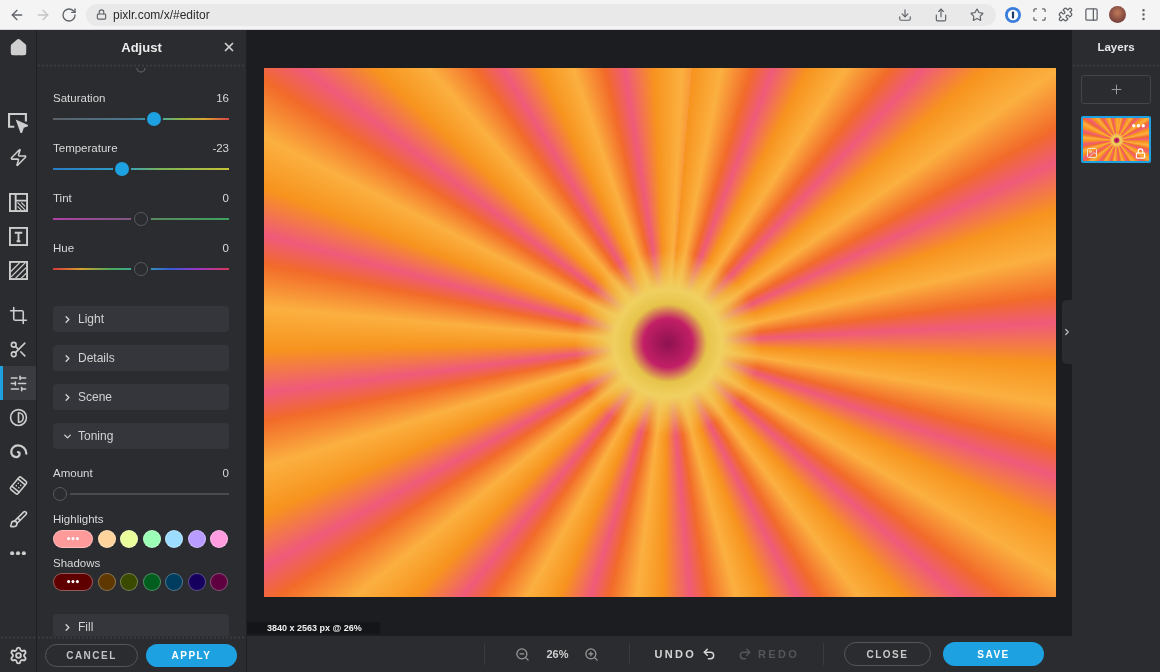  Describe the element at coordinates (73, 473) in the screenshot. I see `slider-label: Amount` at that location.